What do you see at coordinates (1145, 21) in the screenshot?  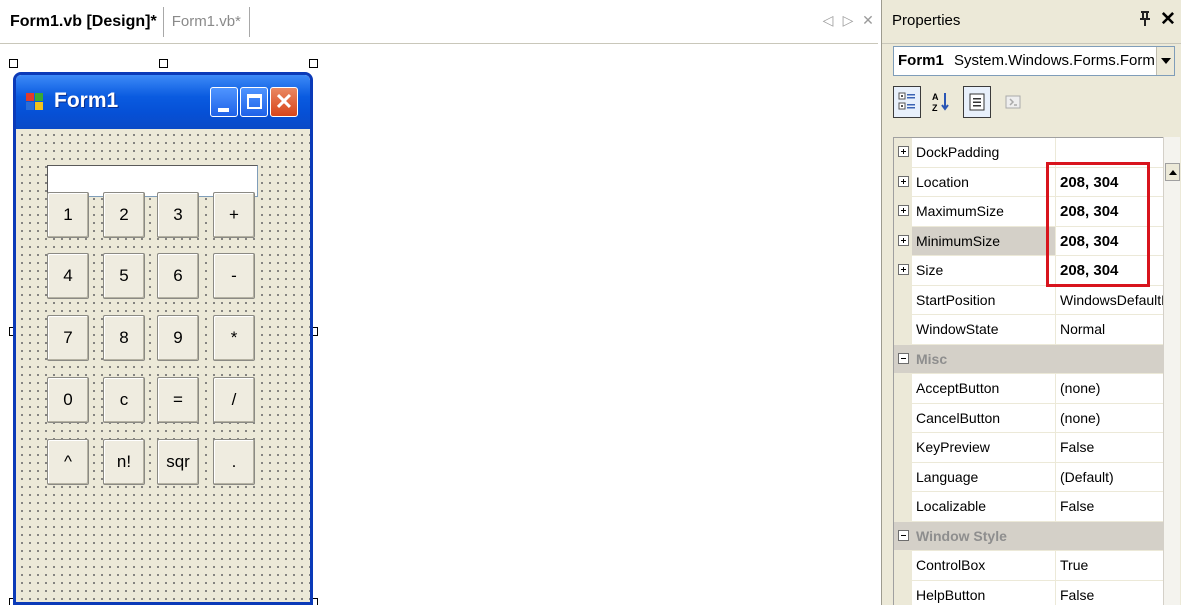 I see `pin-icon` at bounding box center [1145, 21].